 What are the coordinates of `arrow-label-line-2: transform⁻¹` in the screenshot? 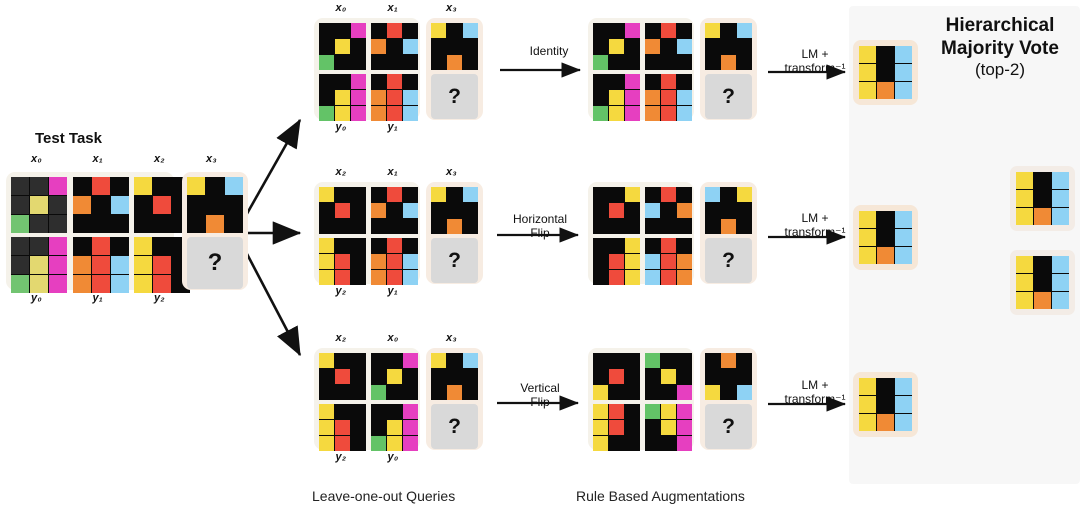 It's located at (815, 68).